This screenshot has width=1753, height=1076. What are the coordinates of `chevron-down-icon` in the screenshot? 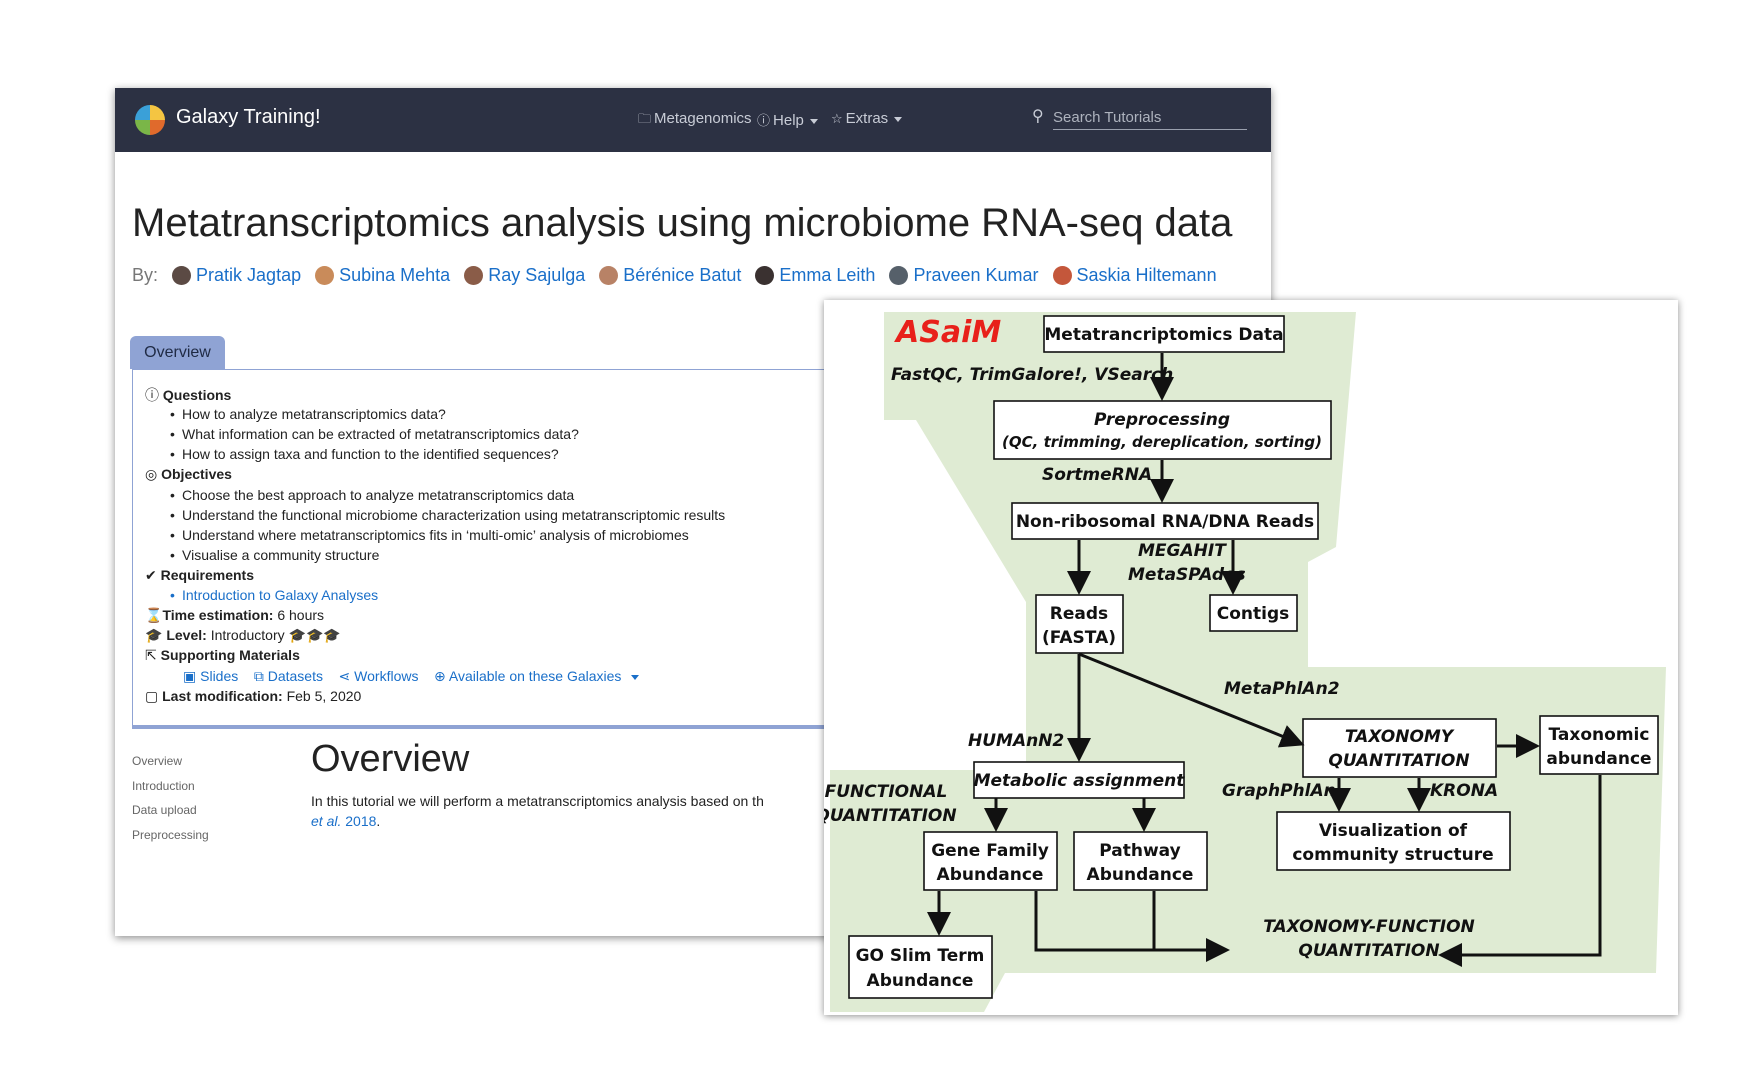 It's located at (898, 119).